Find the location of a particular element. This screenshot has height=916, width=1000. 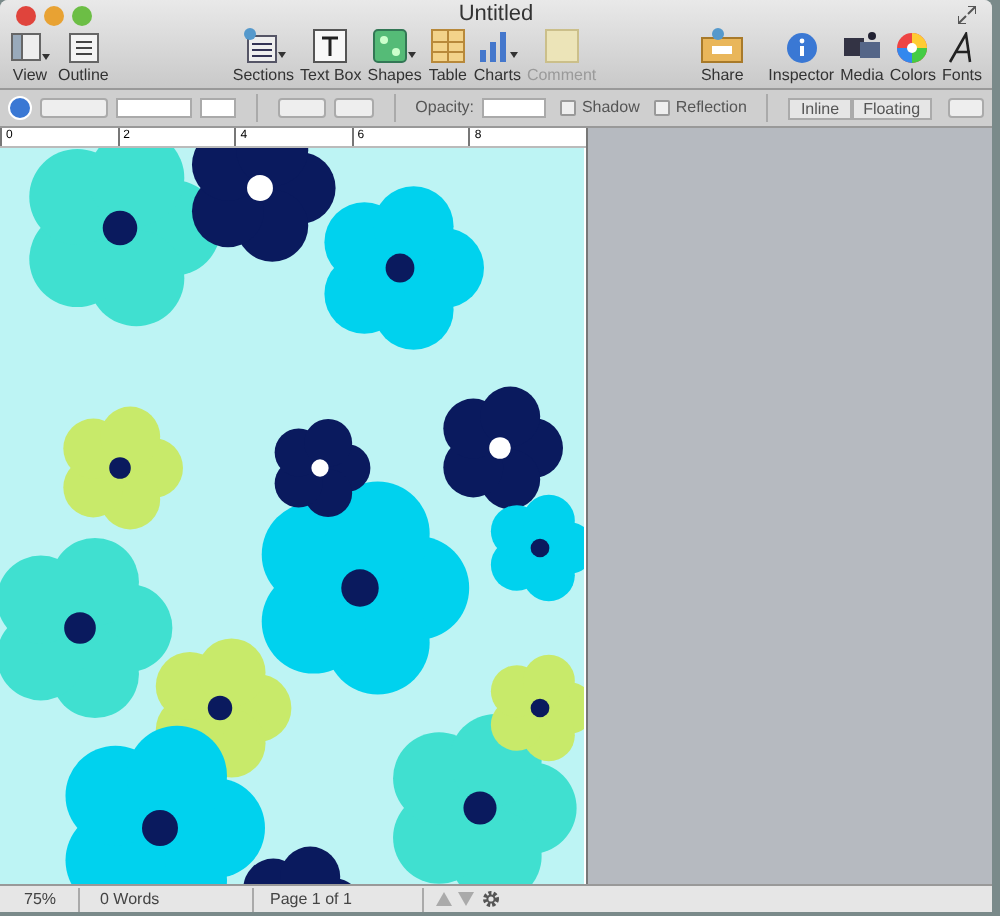

toolbar-button: Inspector is located at coordinates (801, 56).